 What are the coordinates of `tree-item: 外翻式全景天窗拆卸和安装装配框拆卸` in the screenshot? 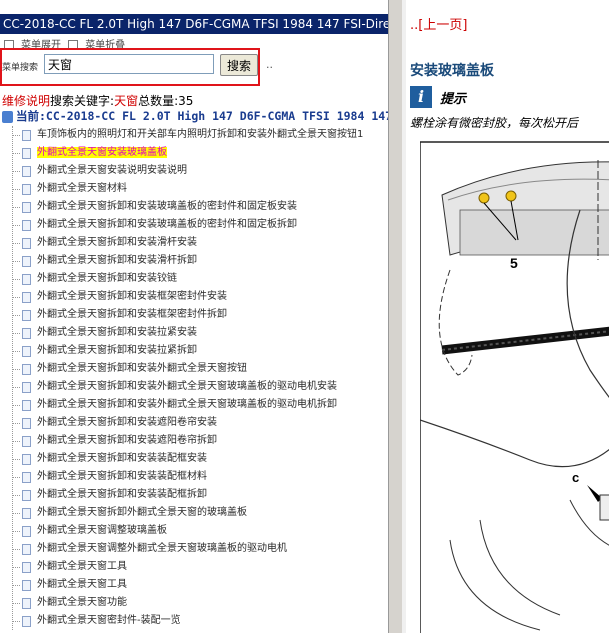 It's located at (109, 495).